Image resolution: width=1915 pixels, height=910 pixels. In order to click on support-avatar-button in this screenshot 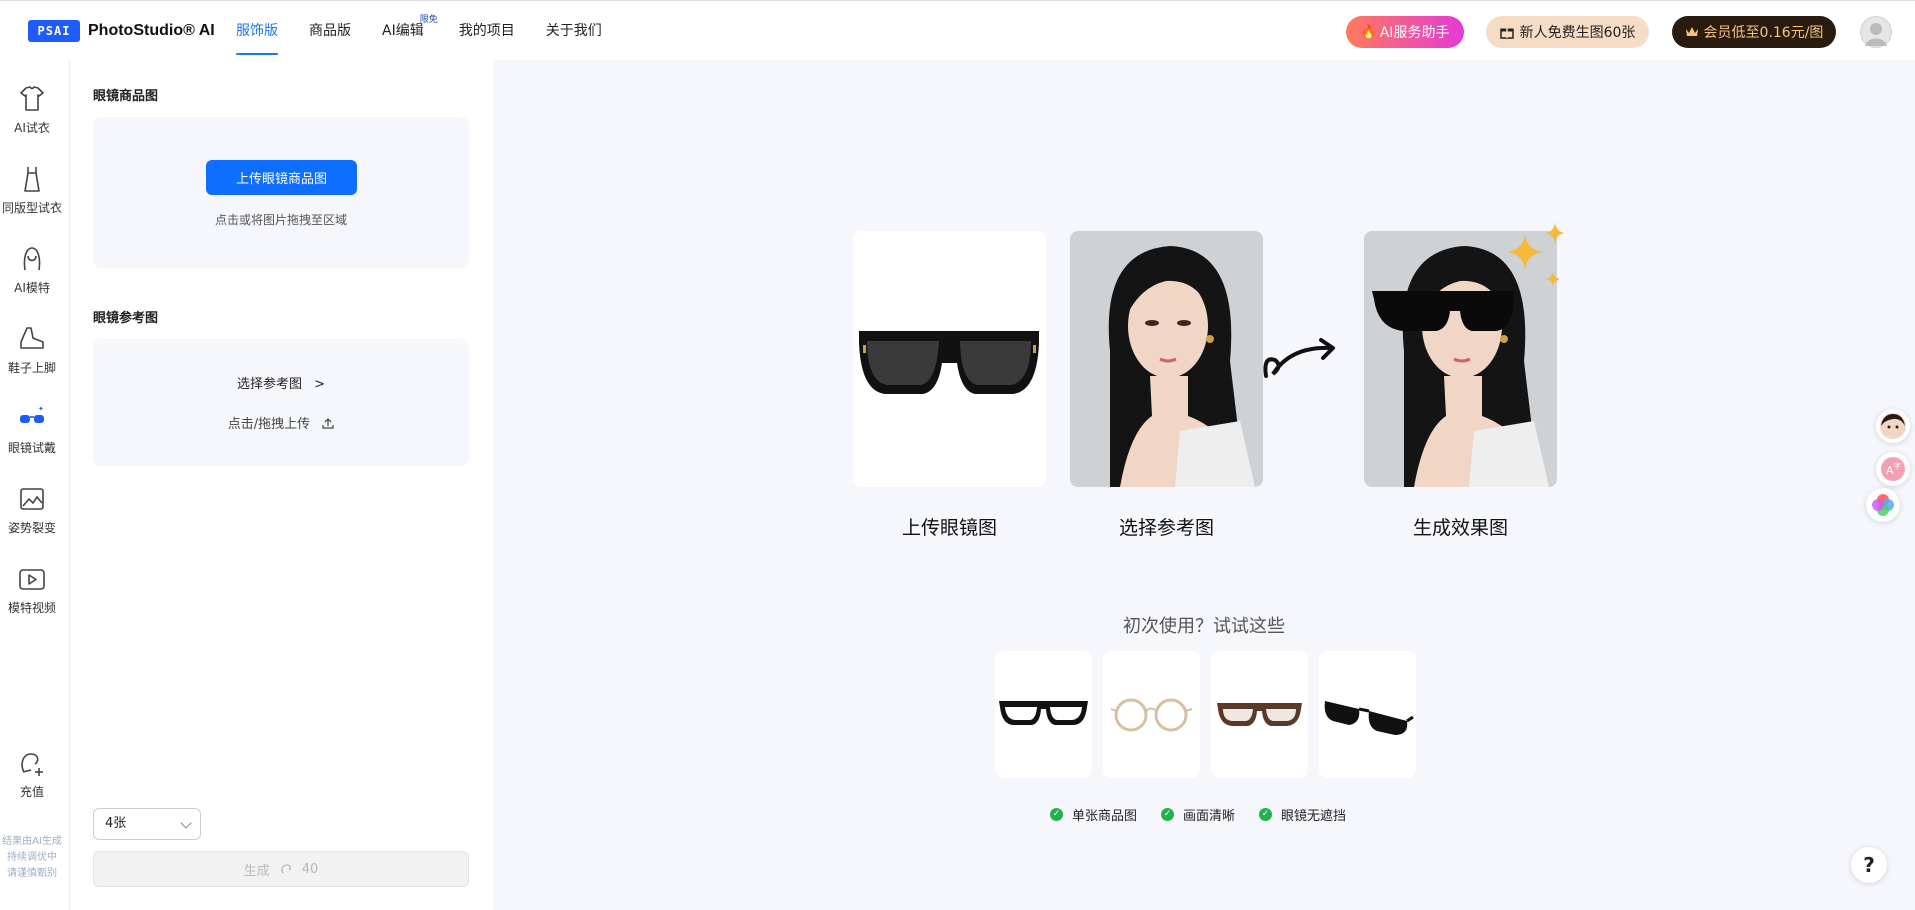, I will do `click(1893, 426)`.